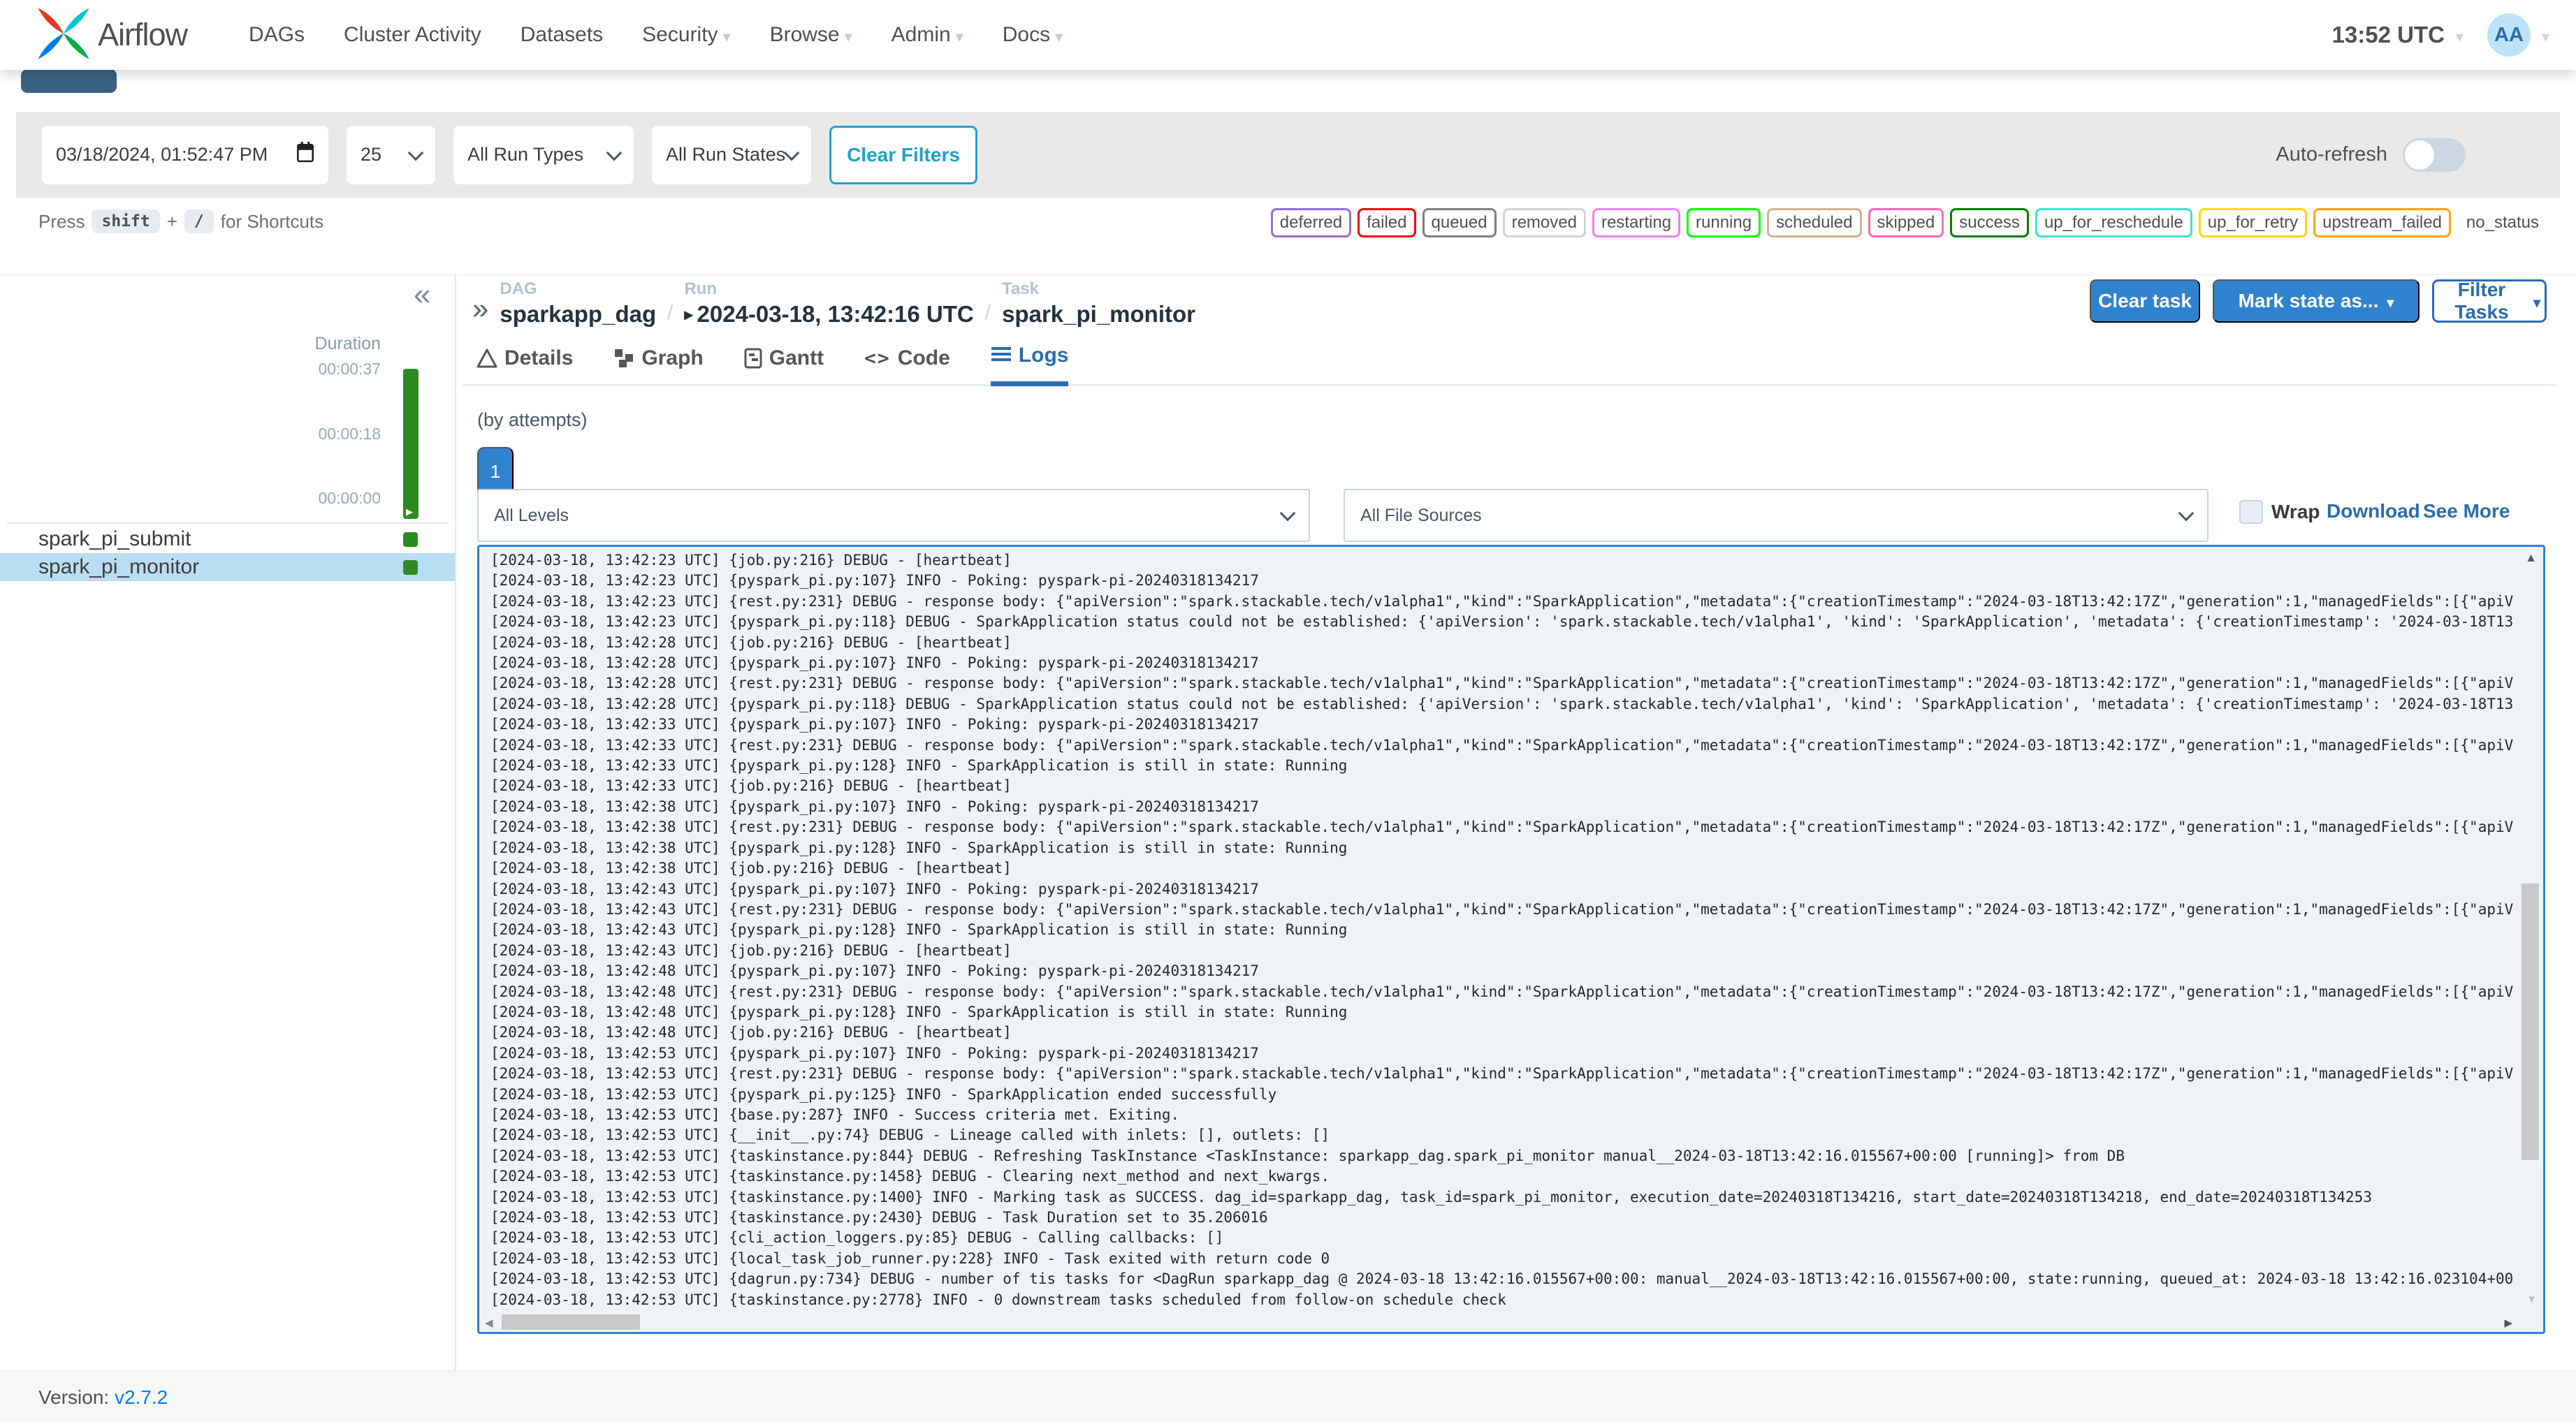 The width and height of the screenshot is (2576, 1422). Describe the element at coordinates (185, 154) in the screenshot. I see `base-date-input: 03/18/2024, 01:52:47 PM` at that location.